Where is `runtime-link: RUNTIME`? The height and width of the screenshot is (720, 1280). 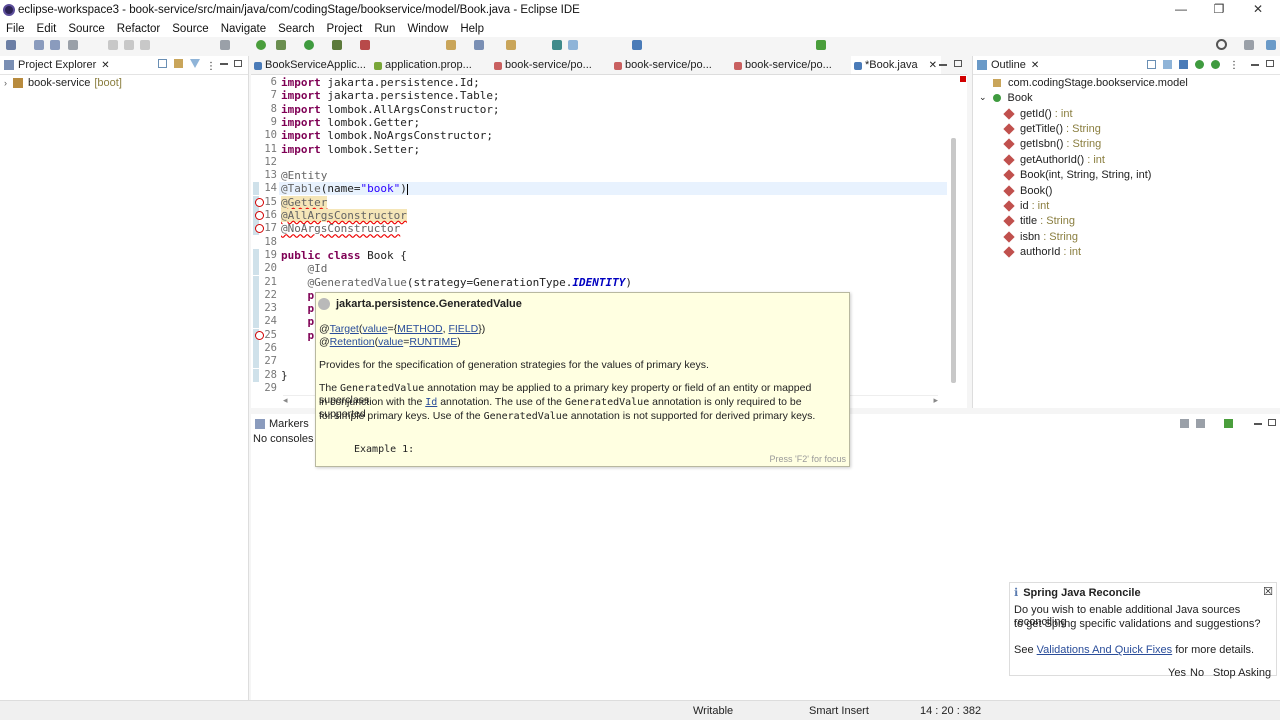 runtime-link: RUNTIME is located at coordinates (433, 342).